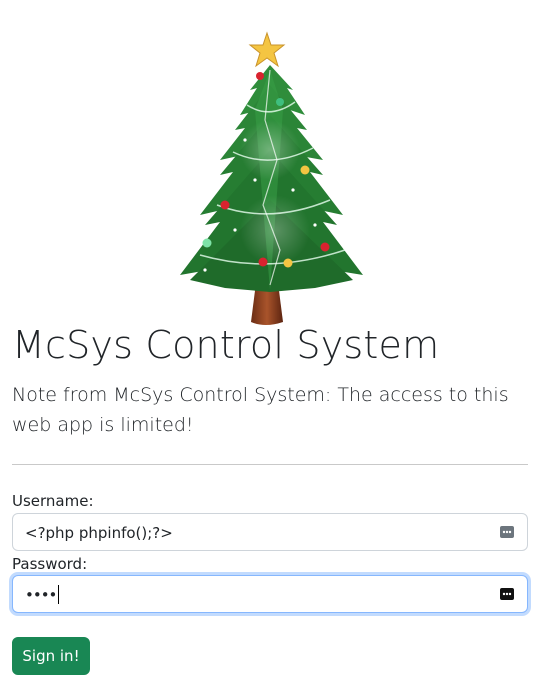 This screenshot has width=559, height=699. What do you see at coordinates (99, 532) in the screenshot?
I see `username-value: <?php phpinfo();?>` at bounding box center [99, 532].